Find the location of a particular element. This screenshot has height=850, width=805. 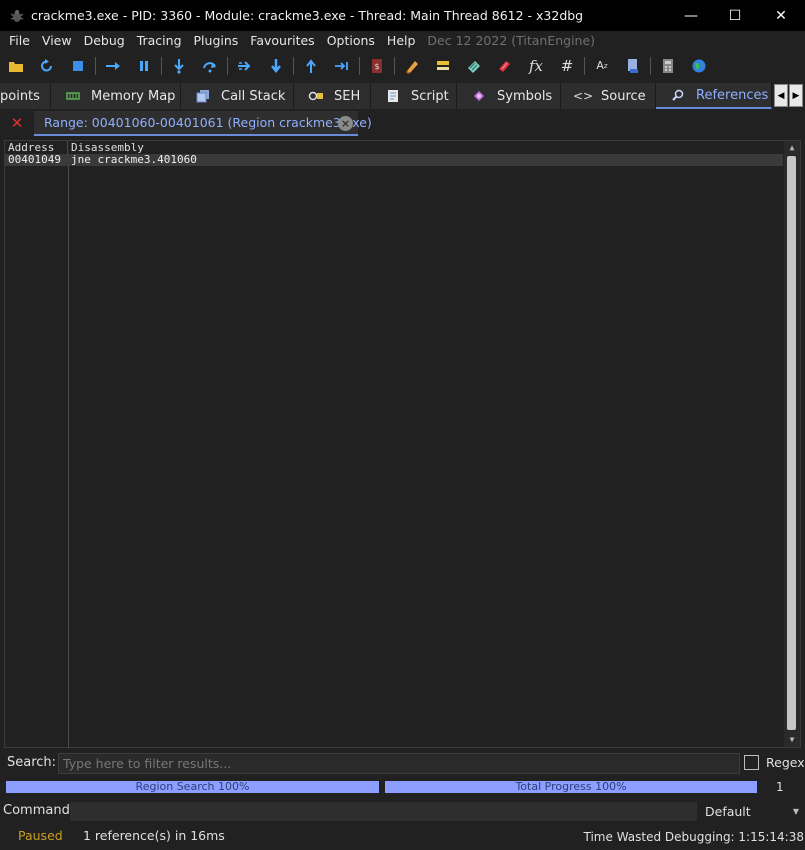

restart-icon is located at coordinates (47, 66).